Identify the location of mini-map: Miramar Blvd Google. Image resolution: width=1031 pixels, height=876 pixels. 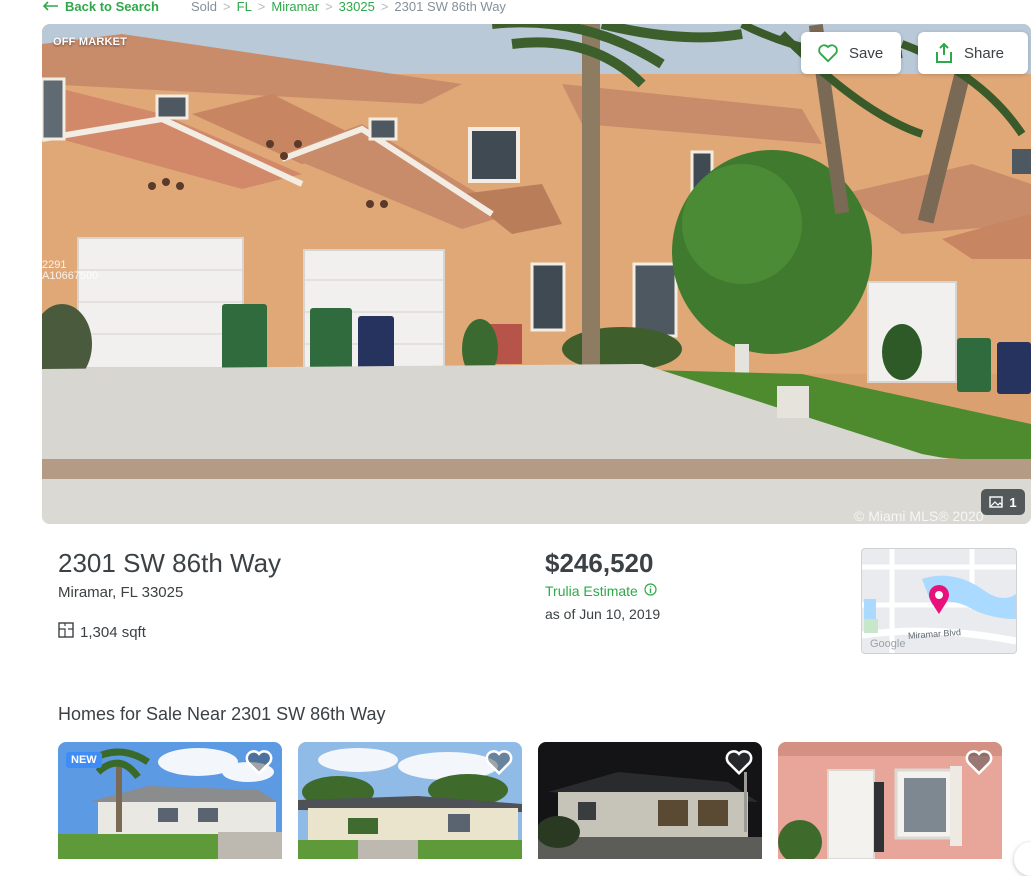
(939, 601).